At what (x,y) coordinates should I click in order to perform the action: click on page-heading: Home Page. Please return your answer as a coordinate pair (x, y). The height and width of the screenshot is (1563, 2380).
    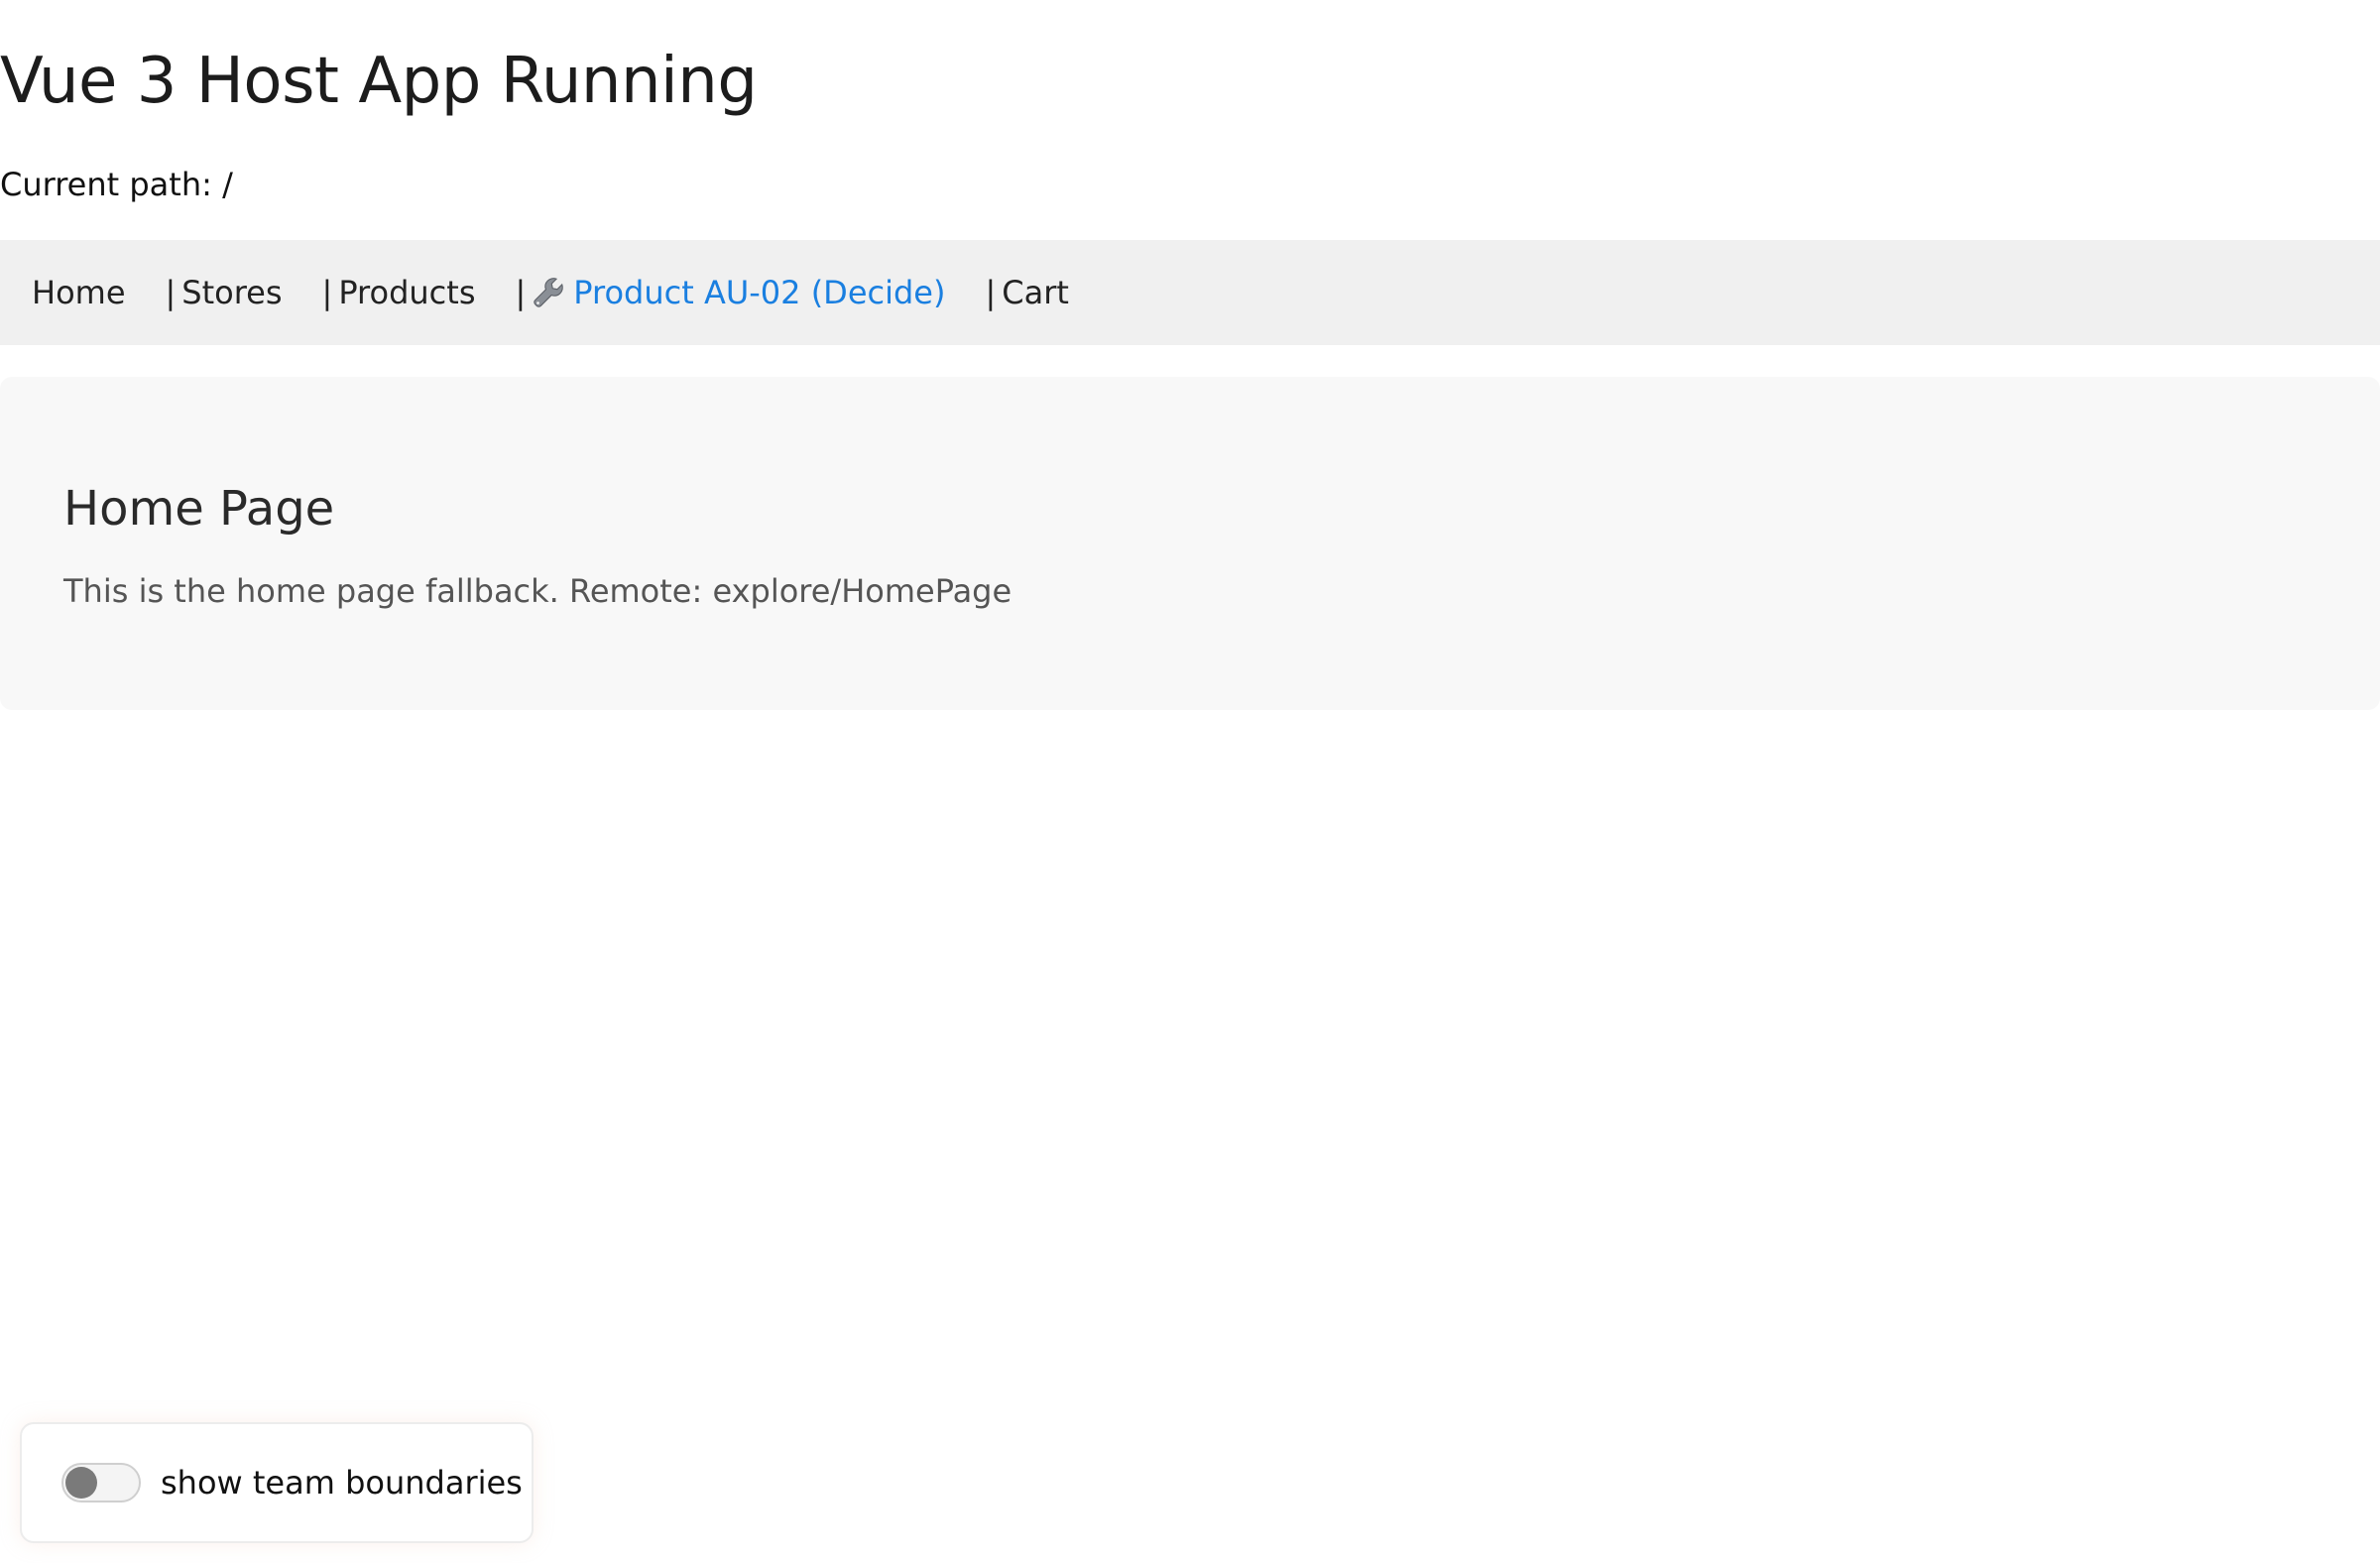
    Looking at the image, I should click on (199, 509).